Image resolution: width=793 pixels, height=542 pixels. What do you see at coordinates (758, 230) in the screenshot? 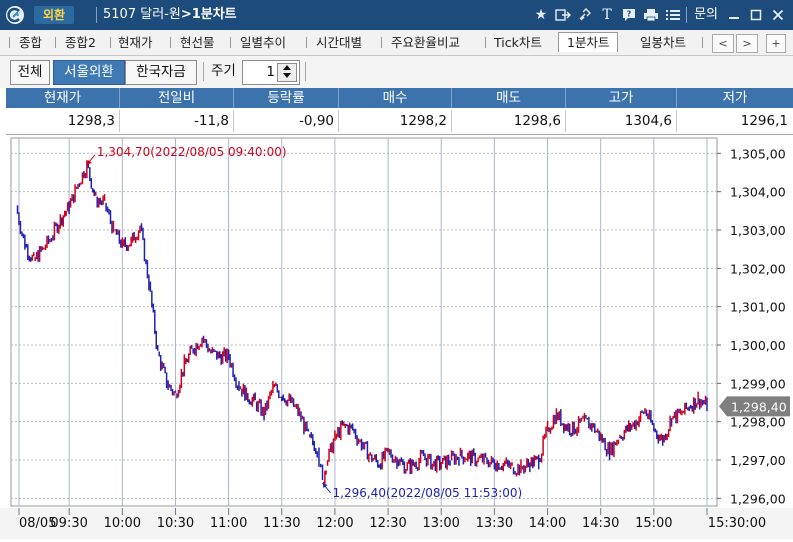
I see `y-tick-label: 1,303,00` at bounding box center [758, 230].